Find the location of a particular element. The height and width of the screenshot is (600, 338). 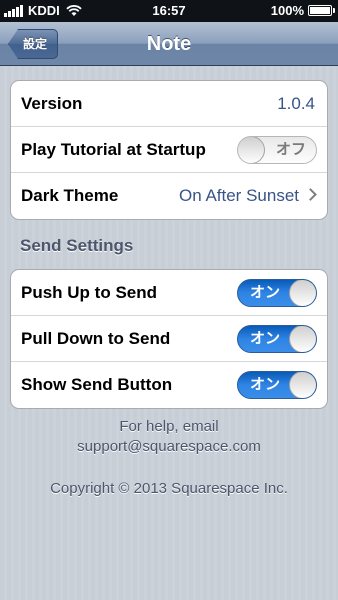

pull-down-toggle: オン is located at coordinates (277, 339).